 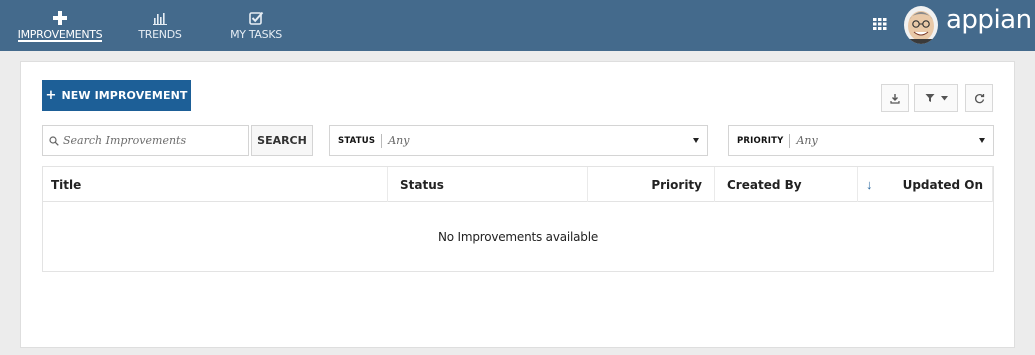 I want to click on search-field, so click(x=145, y=140).